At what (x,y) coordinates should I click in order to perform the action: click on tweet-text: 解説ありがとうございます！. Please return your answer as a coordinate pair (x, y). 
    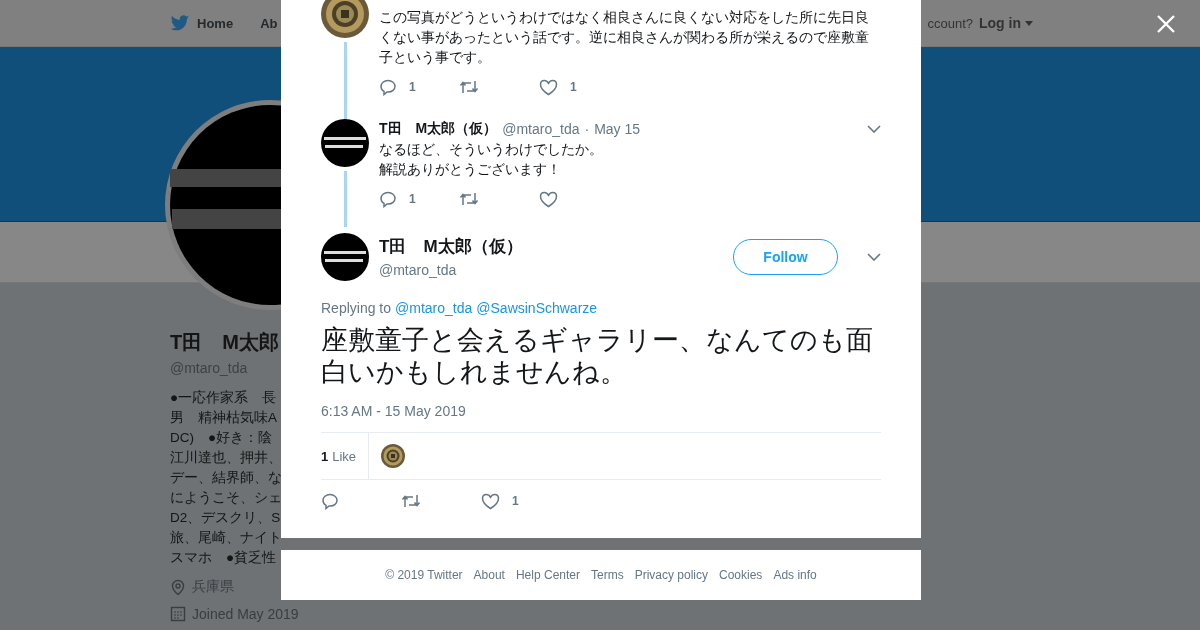
    Looking at the image, I should click on (470, 169).